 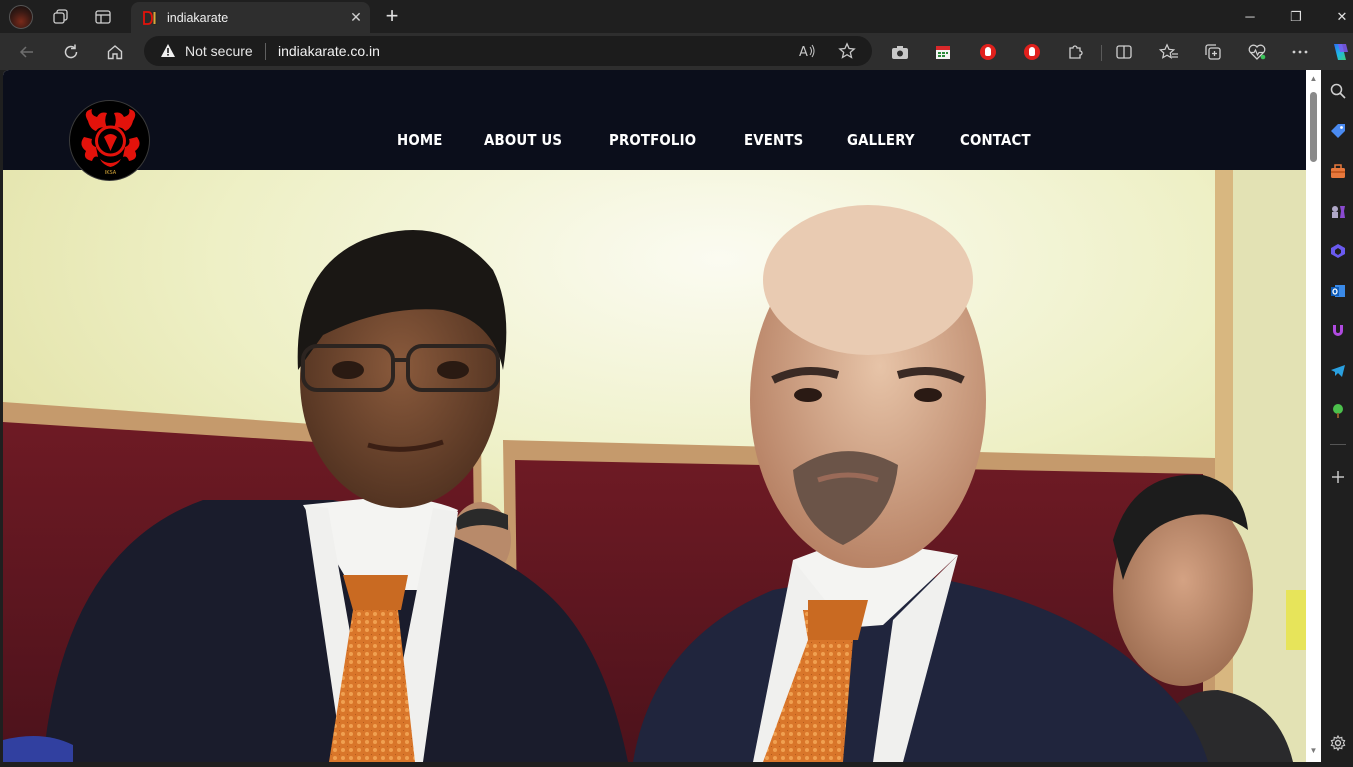 I want to click on toolbar-separator, so click(x=1101, y=53).